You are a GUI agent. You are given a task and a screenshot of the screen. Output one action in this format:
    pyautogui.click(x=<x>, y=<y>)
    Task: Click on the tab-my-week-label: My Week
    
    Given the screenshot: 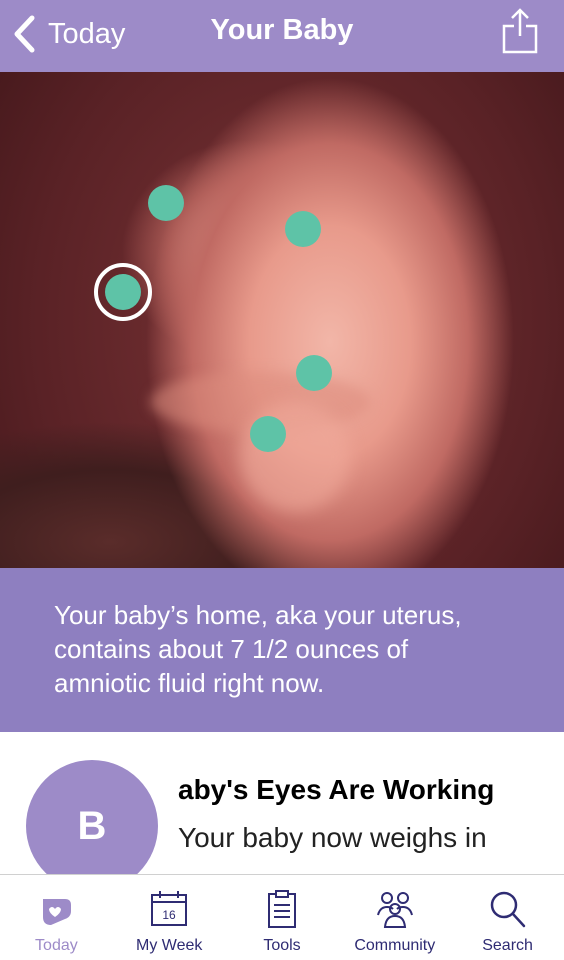 What is the action you would take?
    pyautogui.click(x=169, y=945)
    